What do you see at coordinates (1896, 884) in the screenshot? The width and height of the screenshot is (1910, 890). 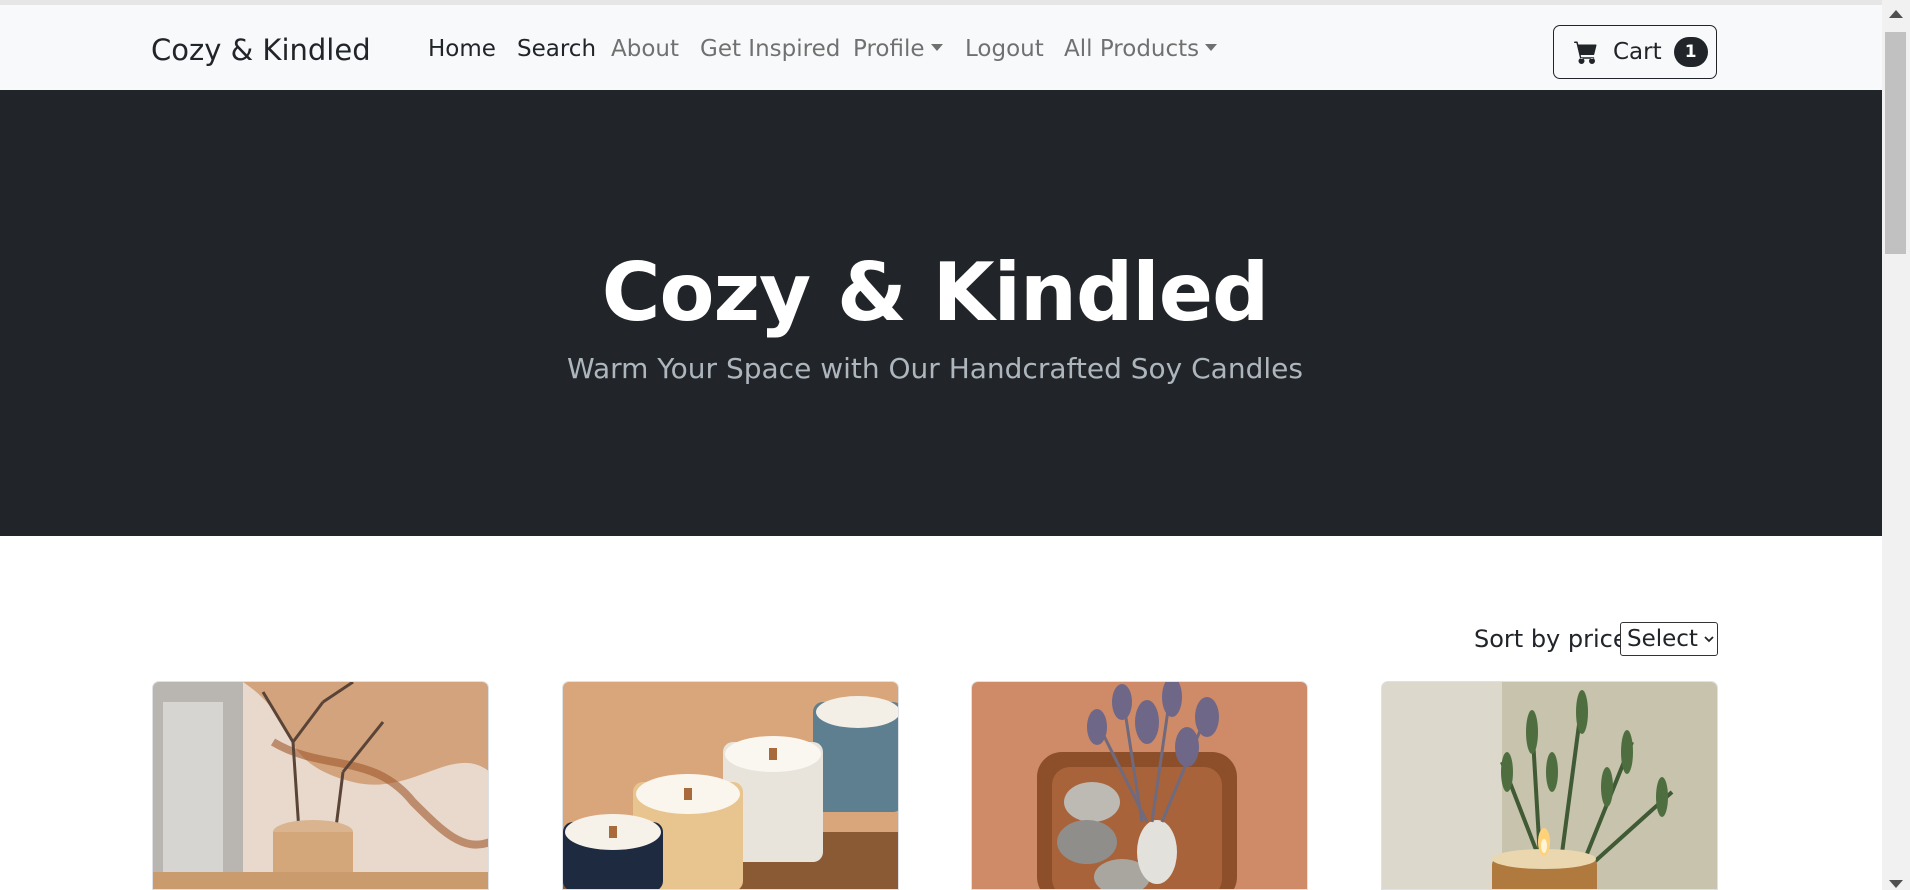 I see `scroll-down-arrow-icon` at bounding box center [1896, 884].